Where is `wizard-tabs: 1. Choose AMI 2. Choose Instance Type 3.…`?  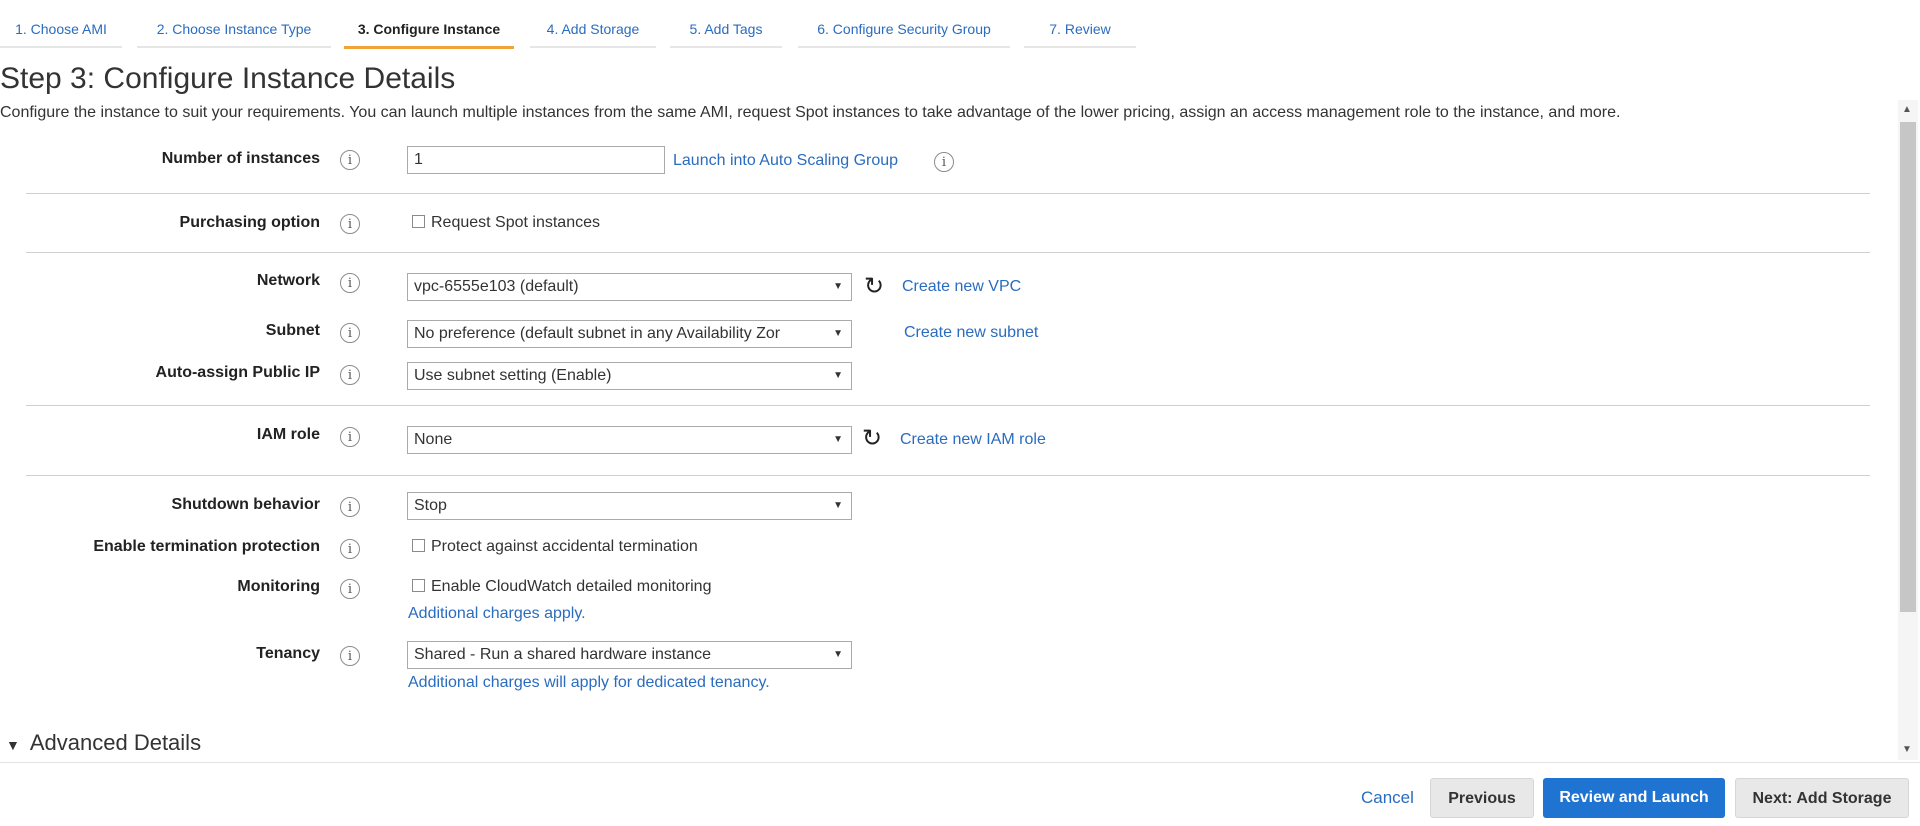
wizard-tabs: 1. Choose AMI 2. Choose Instance Type 3.… is located at coordinates (960, 26).